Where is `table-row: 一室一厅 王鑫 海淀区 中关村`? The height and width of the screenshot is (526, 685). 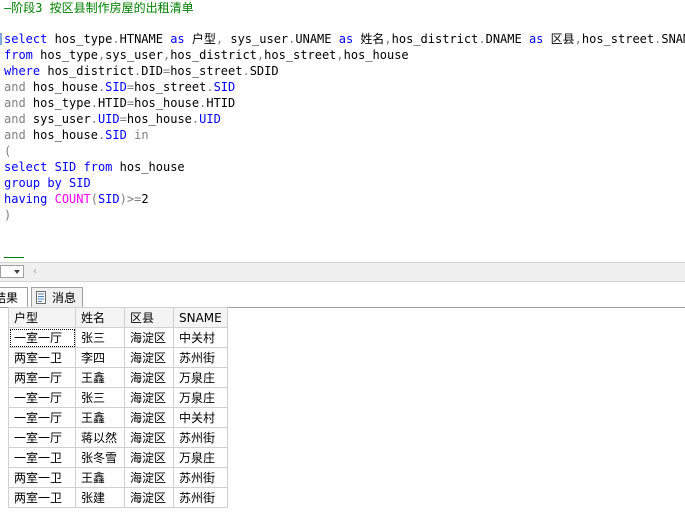 table-row: 一室一厅 王鑫 海淀区 中关村 is located at coordinates (118, 417).